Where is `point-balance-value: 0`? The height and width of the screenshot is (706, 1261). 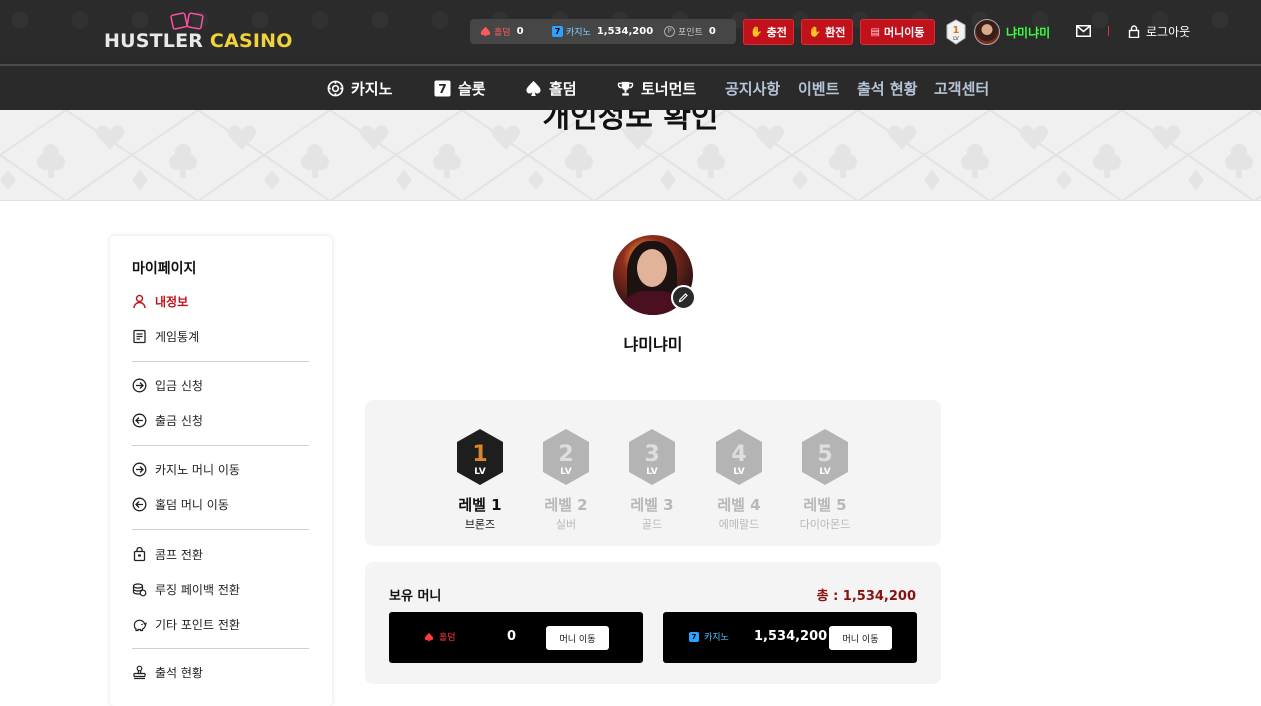 point-balance-value: 0 is located at coordinates (712, 31).